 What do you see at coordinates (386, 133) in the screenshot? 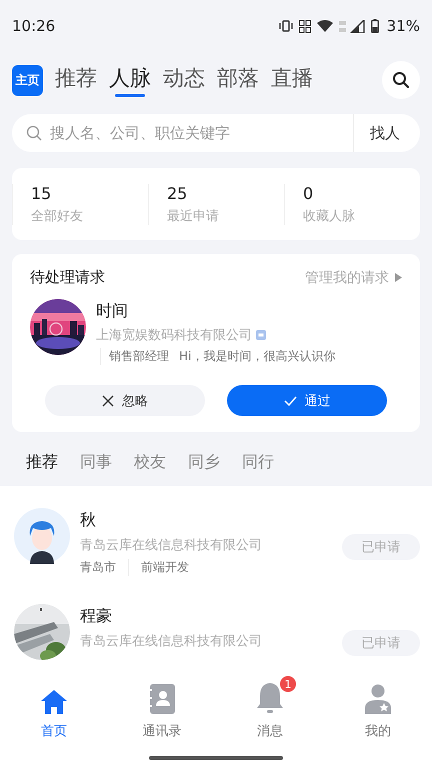
I see `find-people-button: 找人` at bounding box center [386, 133].